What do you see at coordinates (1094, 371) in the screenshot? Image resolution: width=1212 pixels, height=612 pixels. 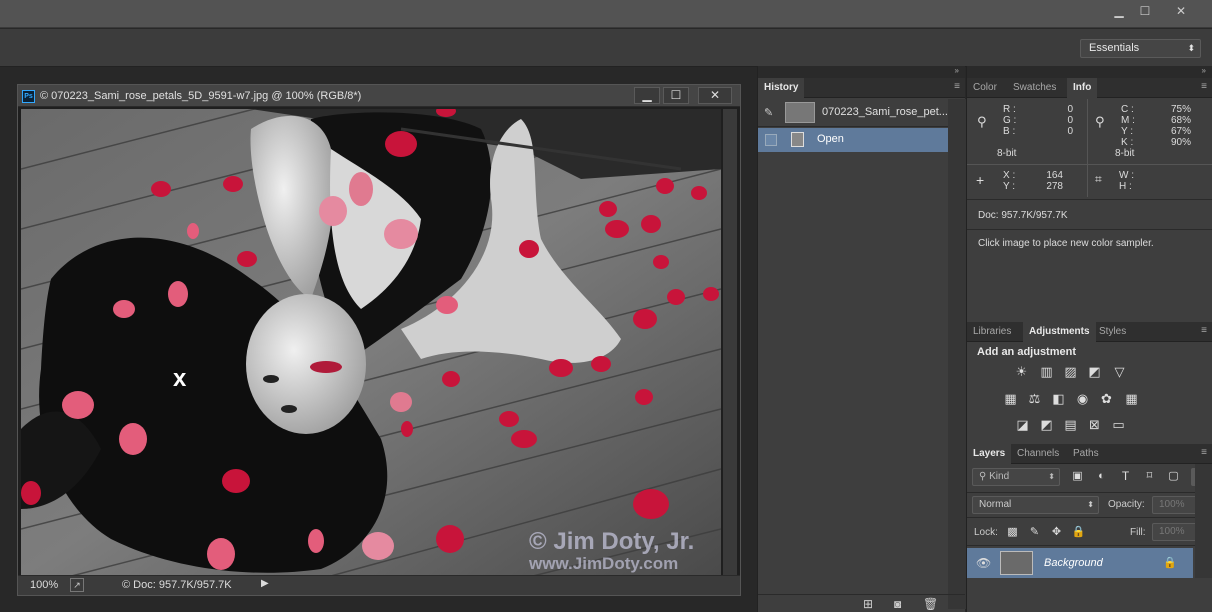 I see `exposure-icon: ◩` at bounding box center [1094, 371].